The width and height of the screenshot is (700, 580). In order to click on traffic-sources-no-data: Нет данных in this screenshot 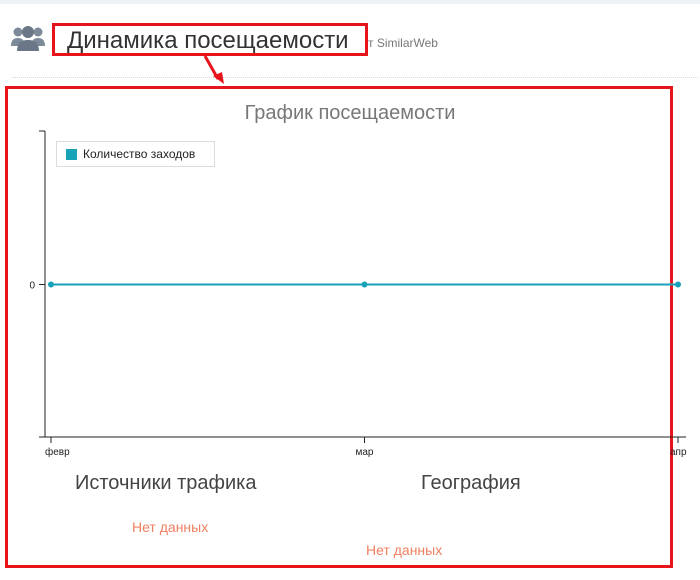, I will do `click(170, 527)`.